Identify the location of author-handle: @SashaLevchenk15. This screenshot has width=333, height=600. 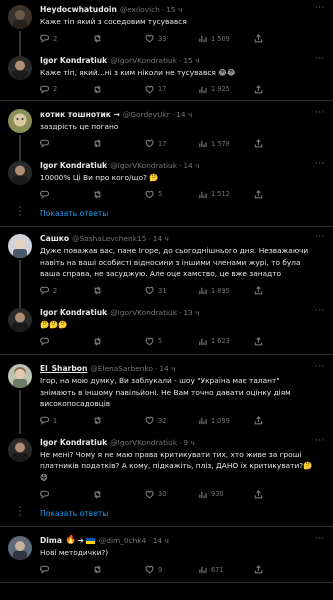
(109, 238).